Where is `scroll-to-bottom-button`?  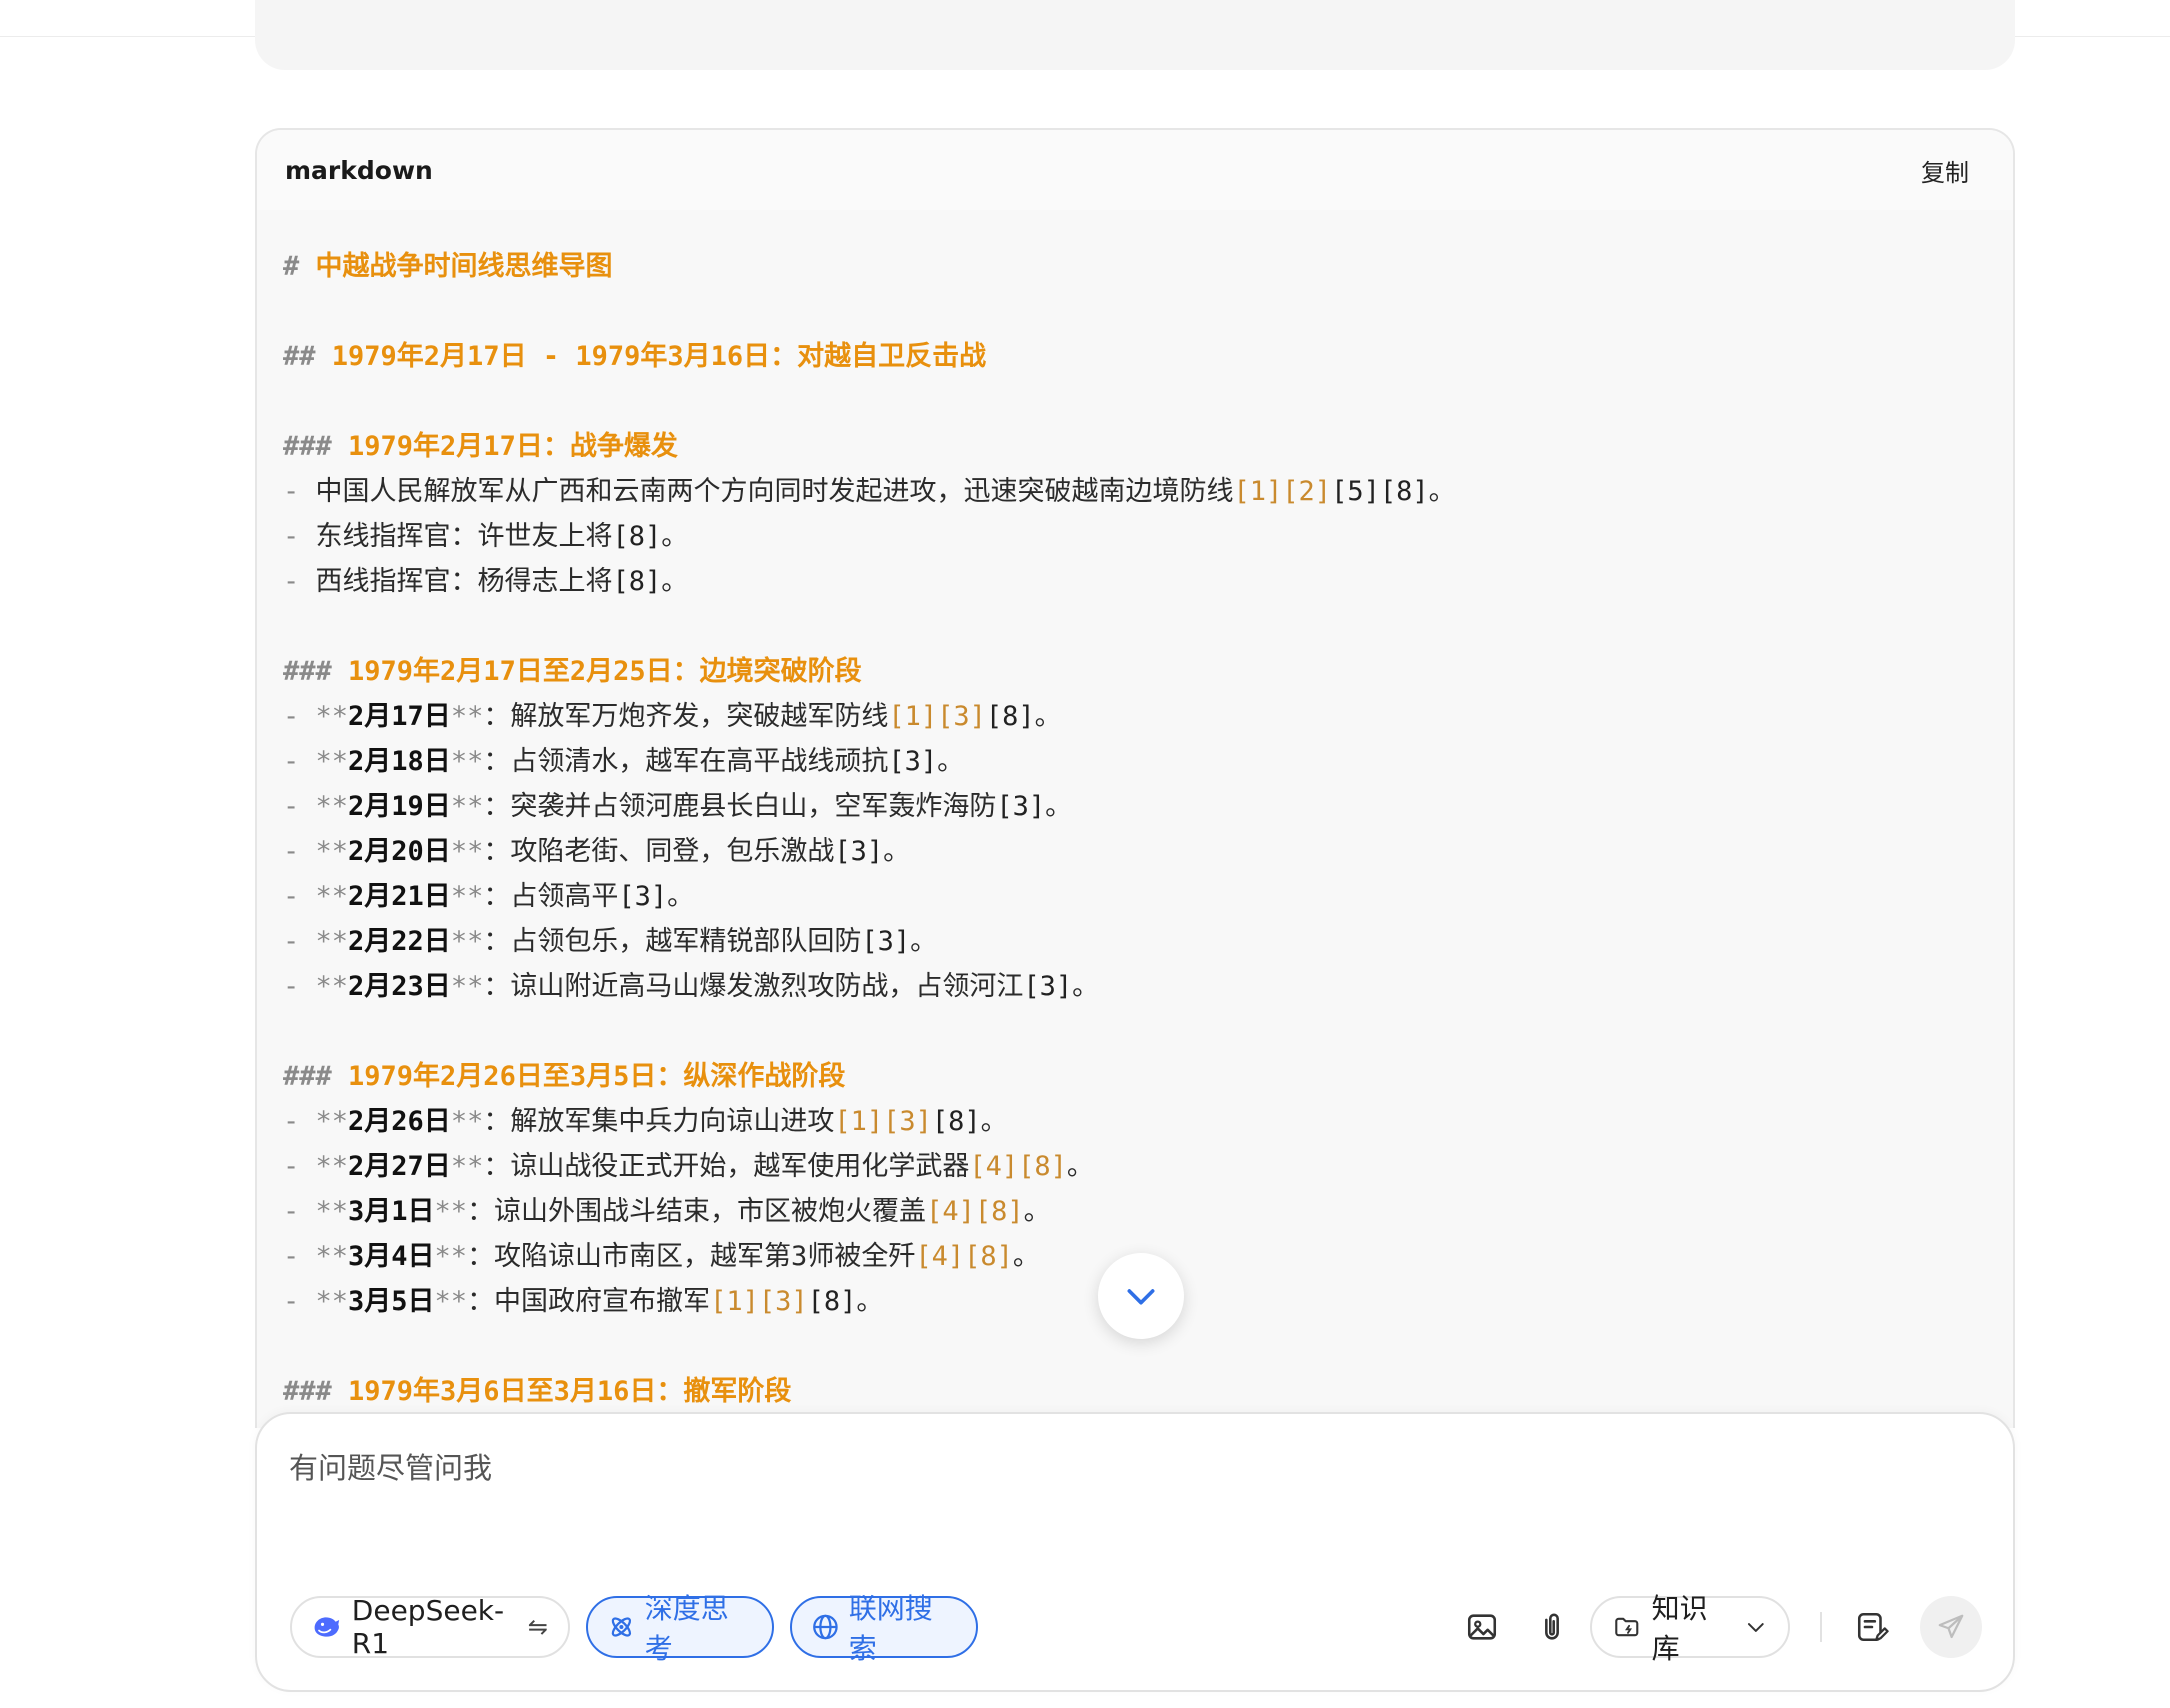
scroll-to-bottom-button is located at coordinates (1141, 1296).